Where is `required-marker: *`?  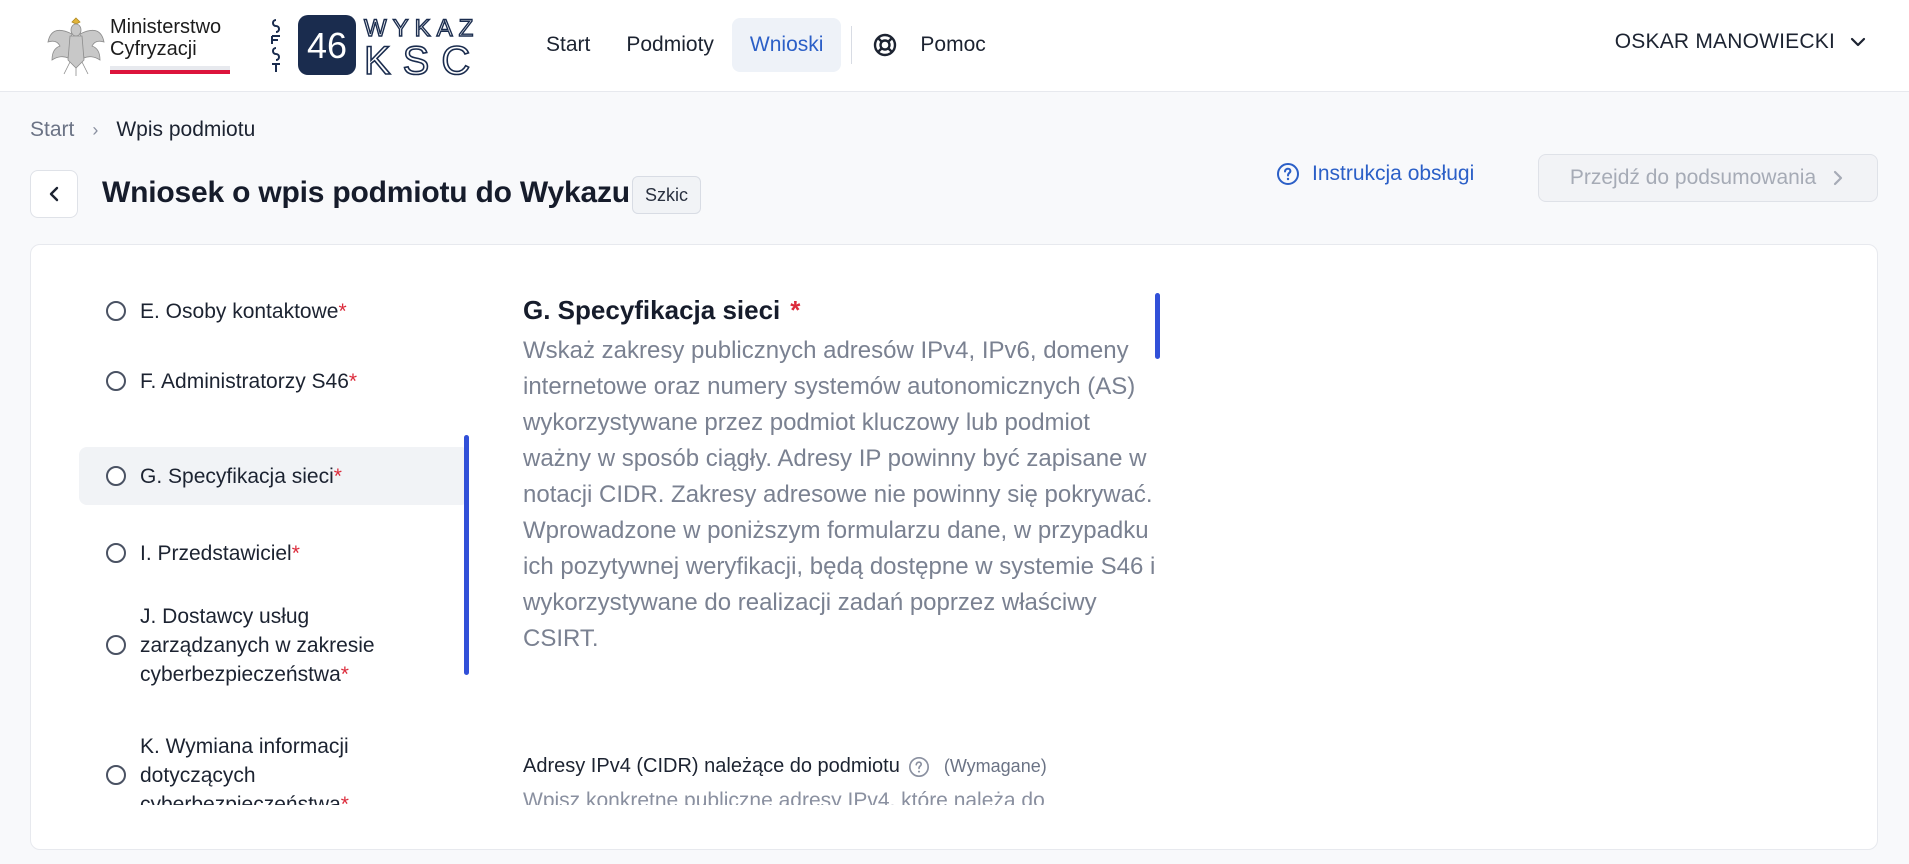 required-marker: * is located at coordinates (795, 310).